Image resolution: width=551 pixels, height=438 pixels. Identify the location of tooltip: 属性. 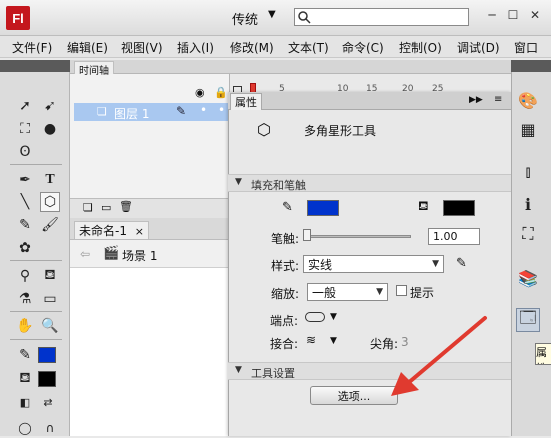
(543, 354).